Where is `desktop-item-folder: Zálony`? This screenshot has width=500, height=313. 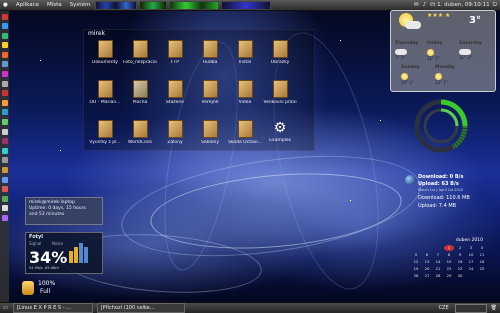 desktop-item-folder: Zálony is located at coordinates (175, 132).